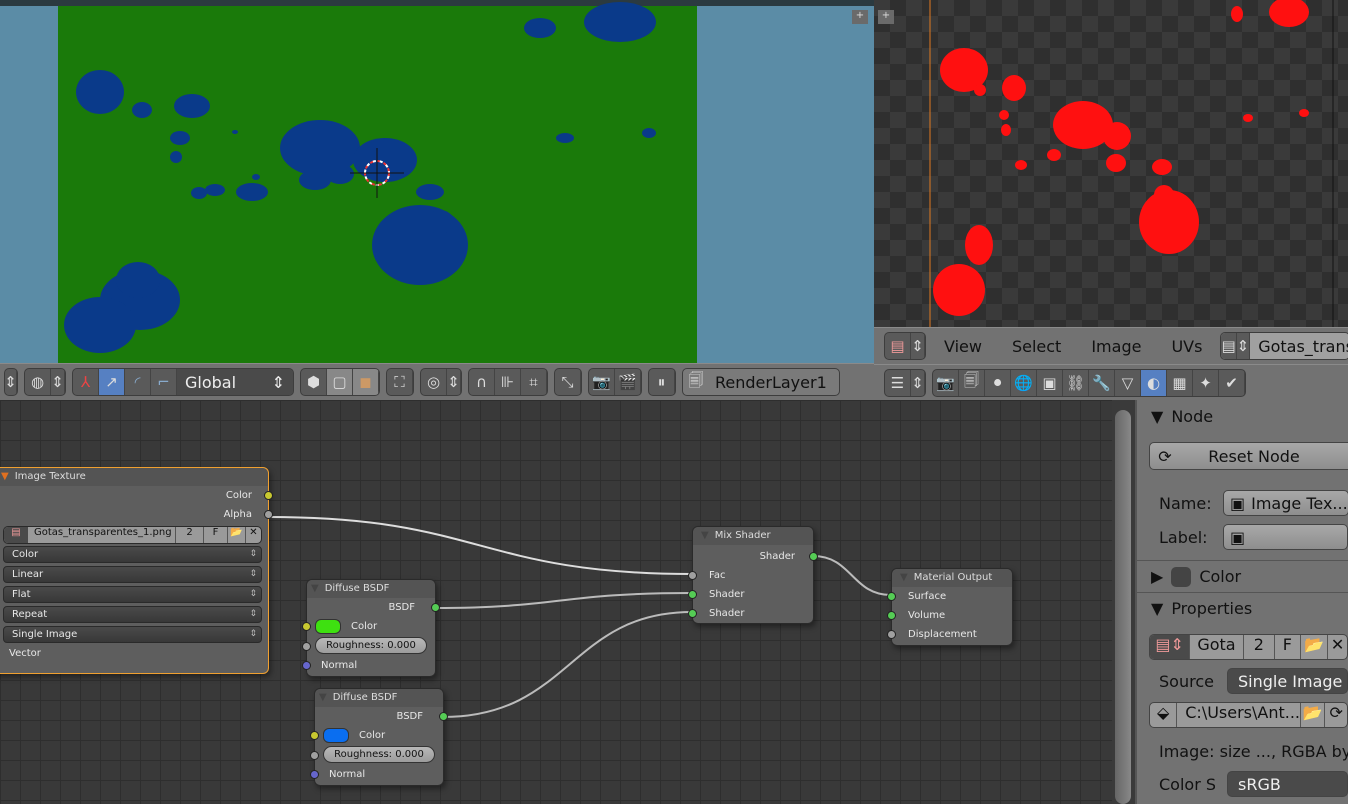  I want to click on menu-uvs: UVs, so click(1186, 346).